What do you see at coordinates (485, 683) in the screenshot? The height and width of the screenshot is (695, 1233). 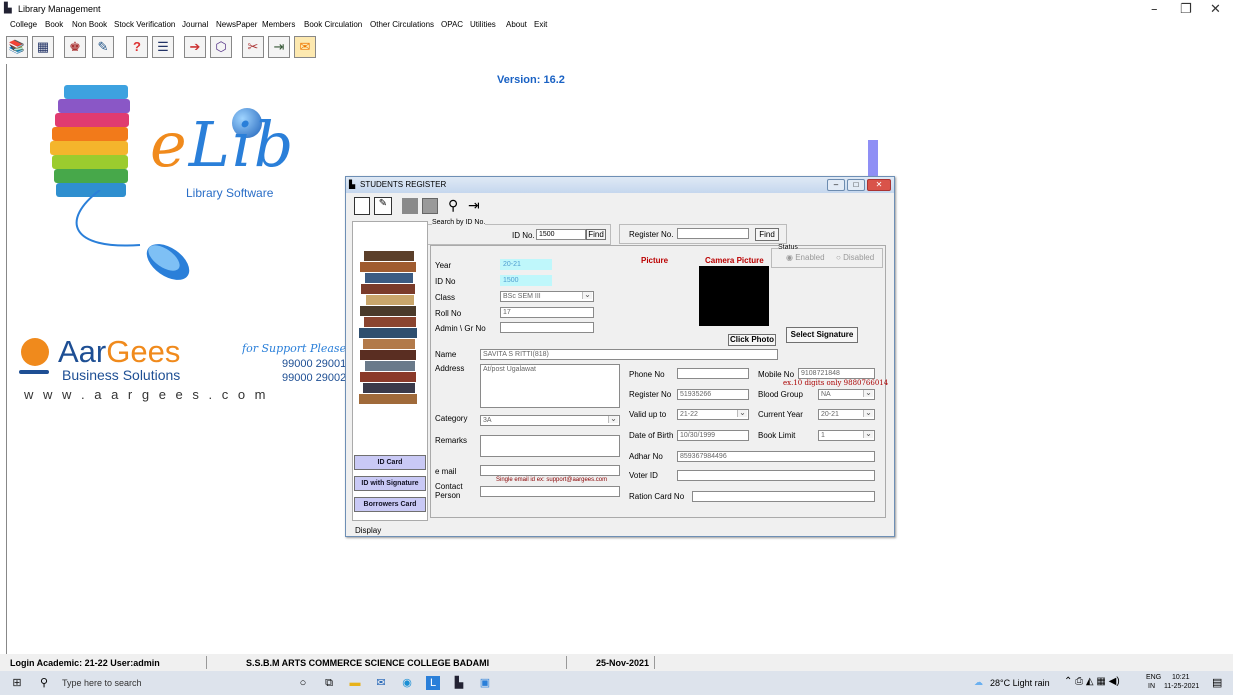 I see `photos-icon: ▣` at bounding box center [485, 683].